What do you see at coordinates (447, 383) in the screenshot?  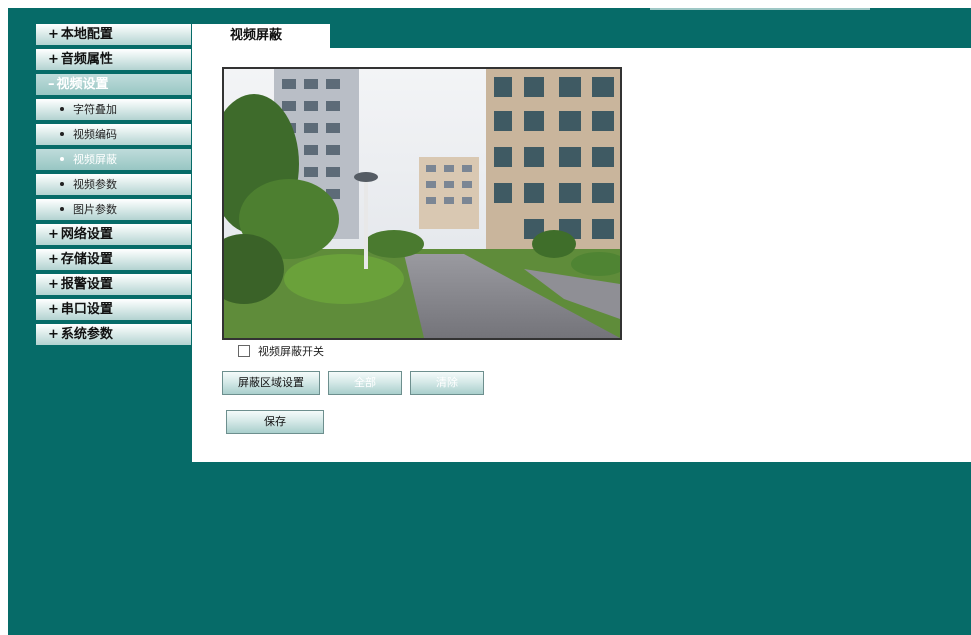 I see `clear-button: 清除` at bounding box center [447, 383].